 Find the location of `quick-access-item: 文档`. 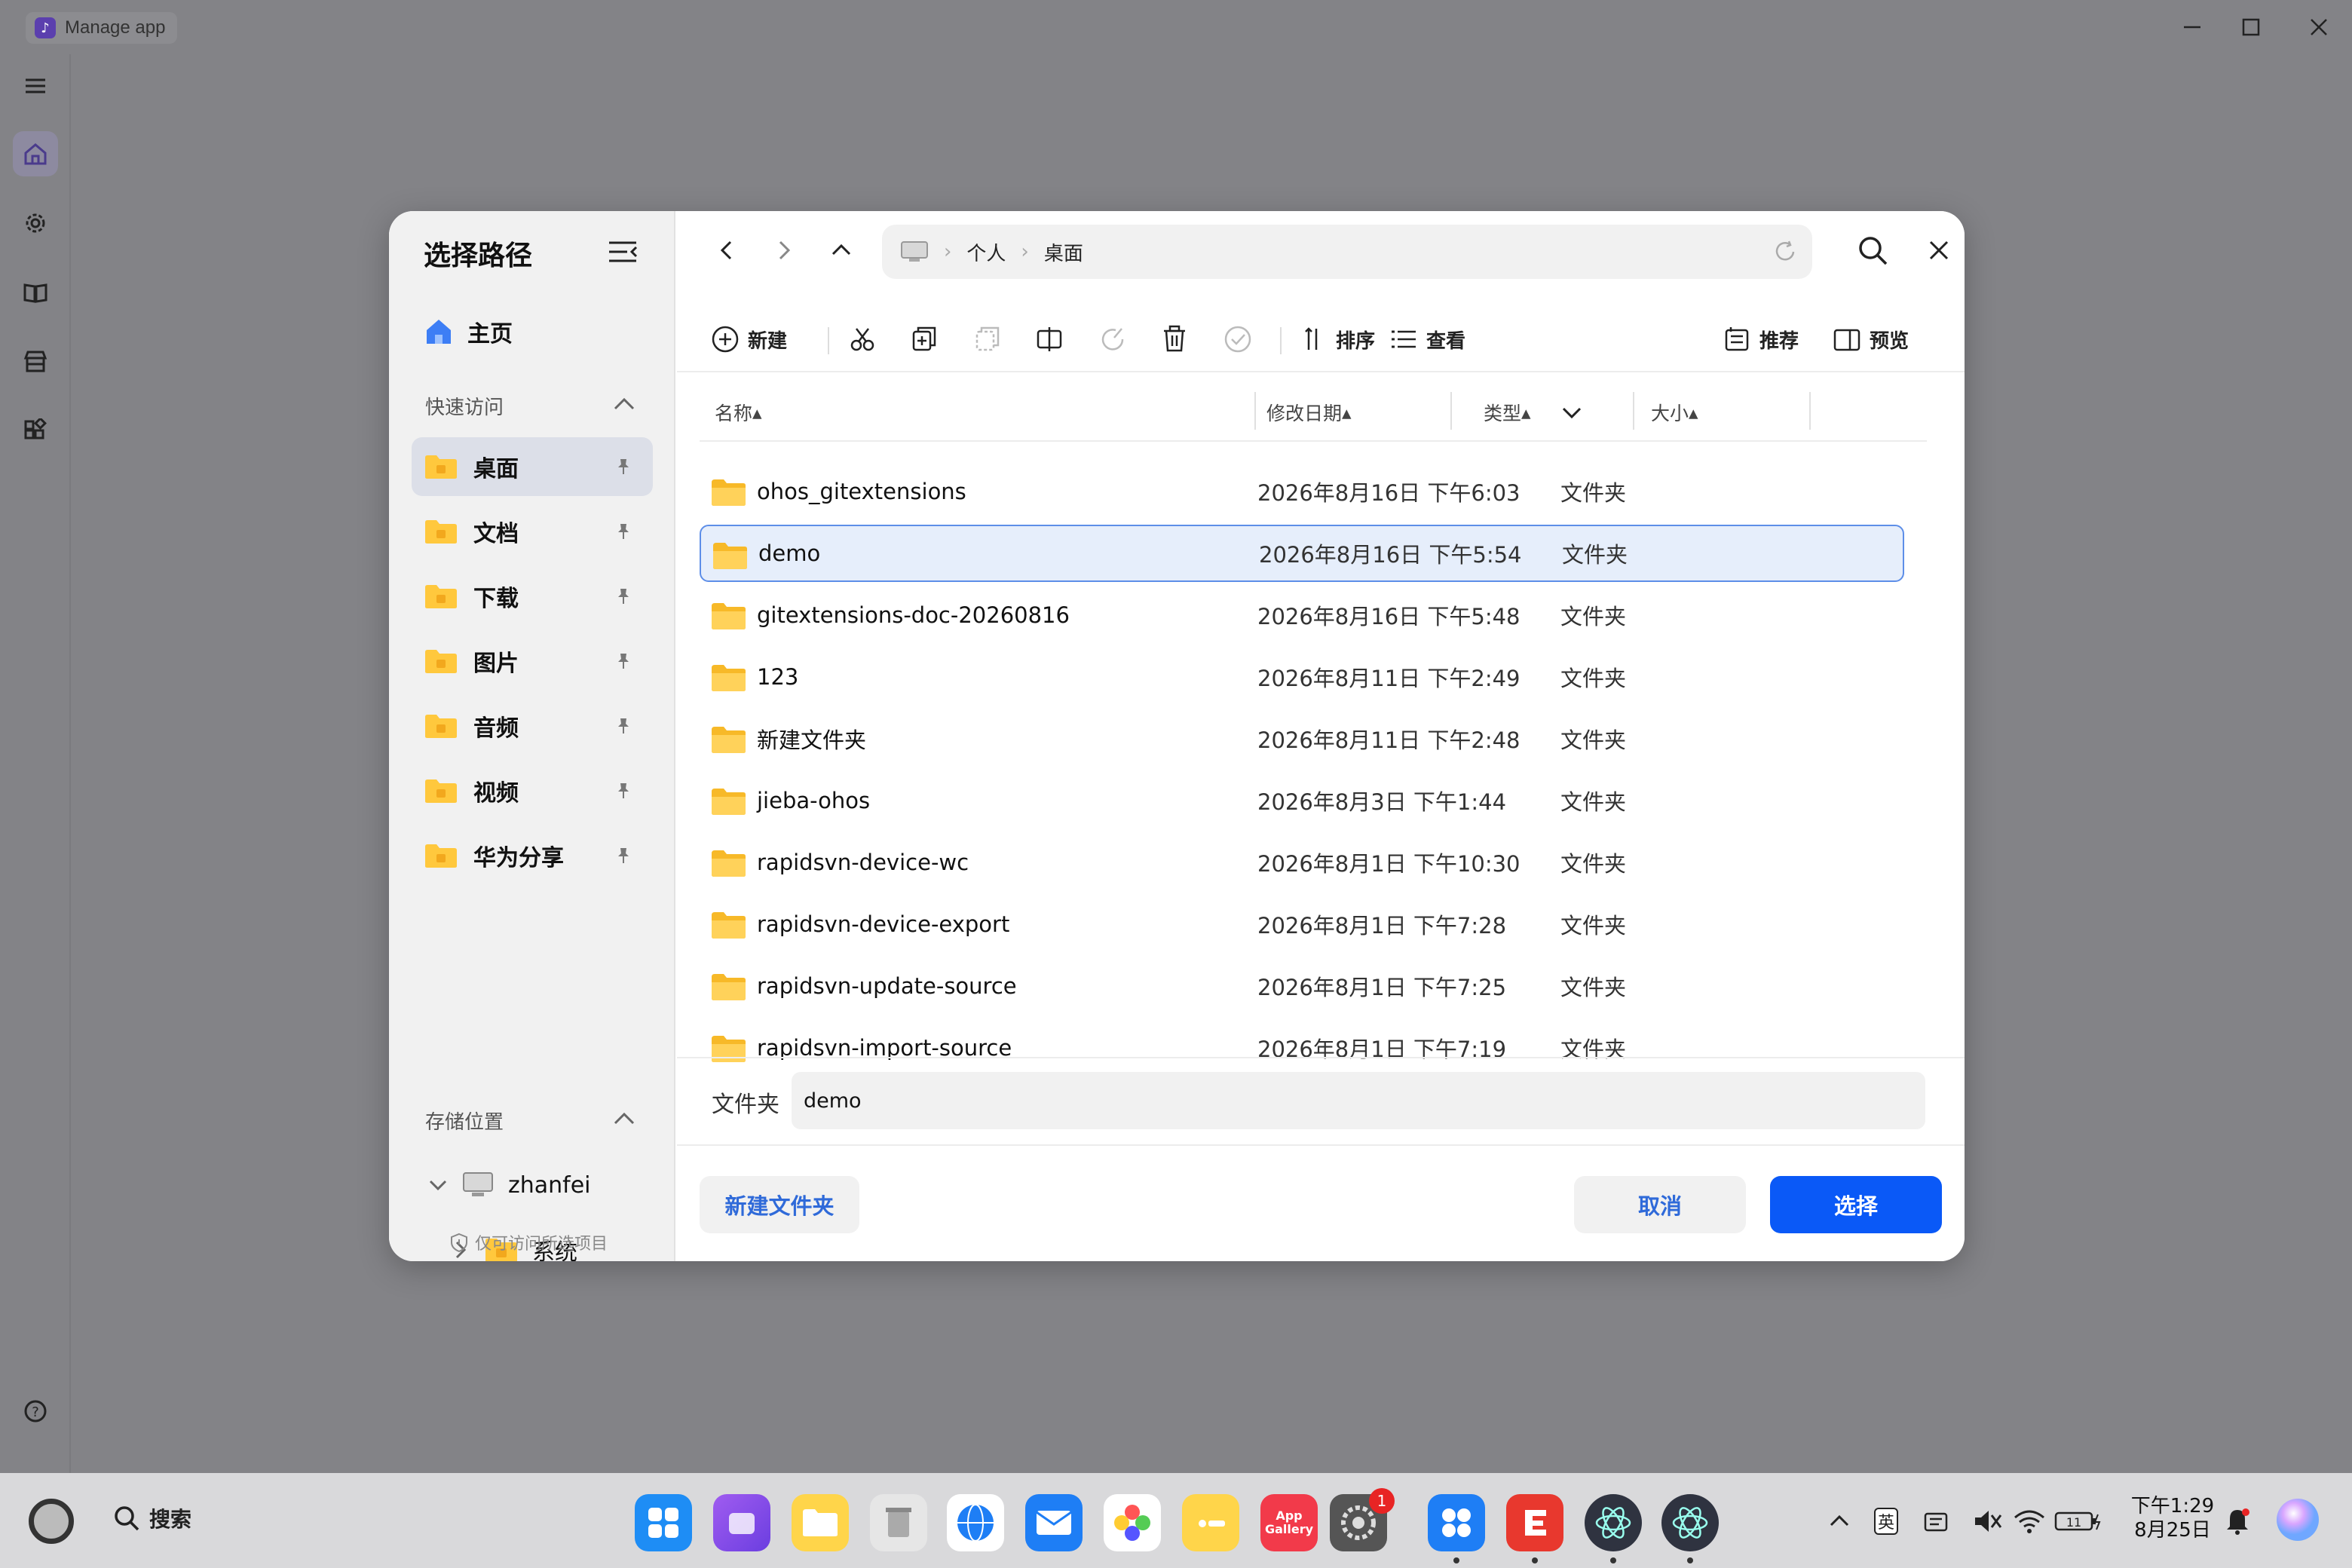

quick-access-item: 文档 is located at coordinates (532, 531).